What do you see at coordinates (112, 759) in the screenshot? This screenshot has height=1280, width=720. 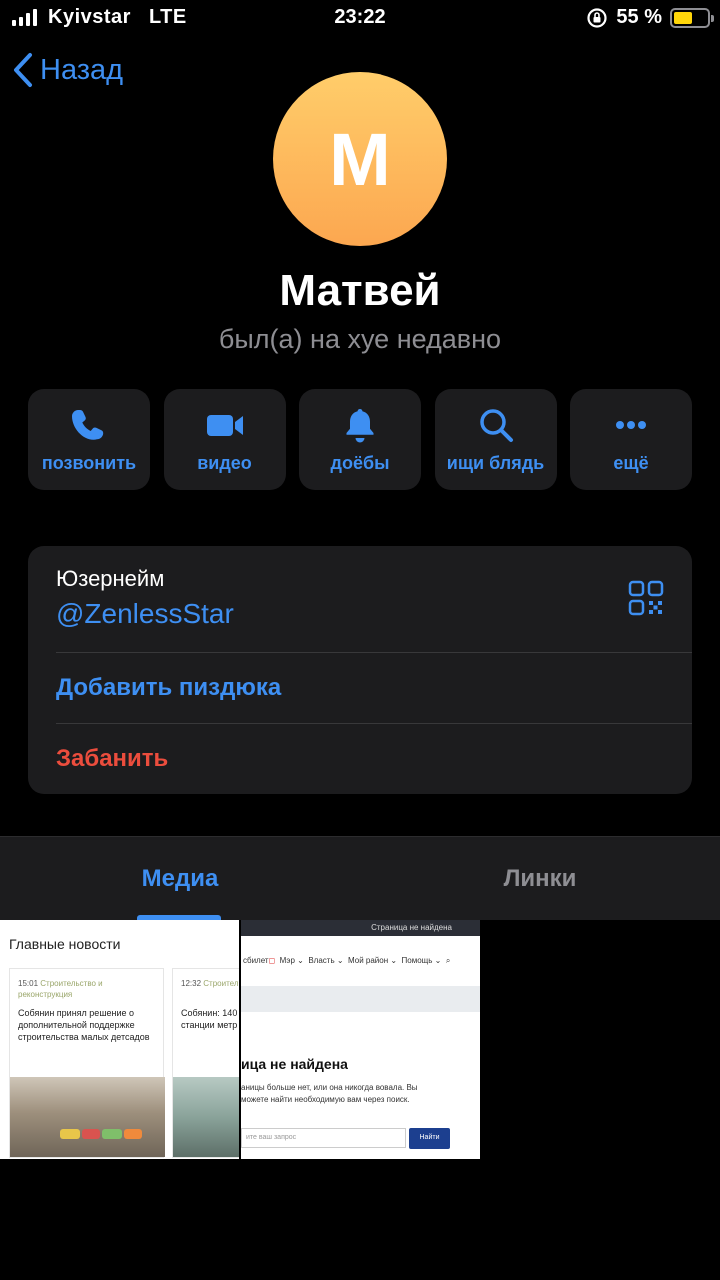 I see `block-button: Забанить` at bounding box center [112, 759].